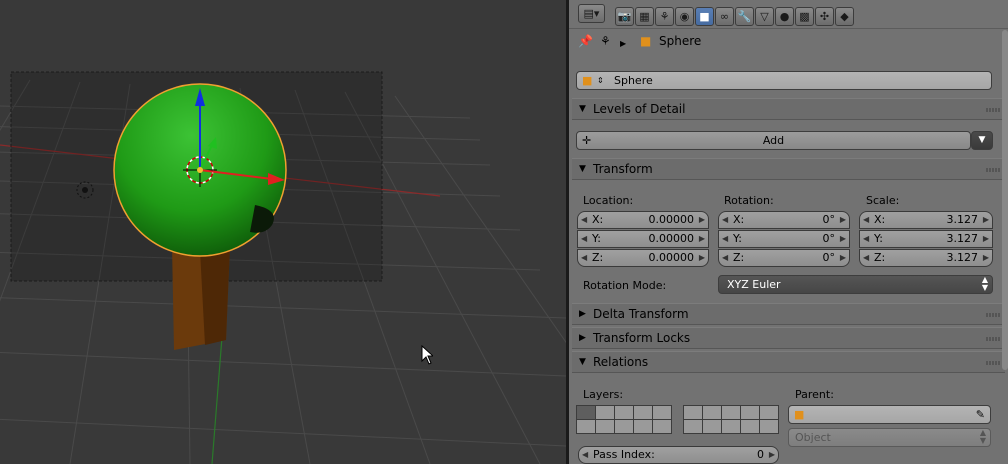 Image resolution: width=1008 pixels, height=464 pixels. I want to click on material-icon: ●, so click(784, 16).